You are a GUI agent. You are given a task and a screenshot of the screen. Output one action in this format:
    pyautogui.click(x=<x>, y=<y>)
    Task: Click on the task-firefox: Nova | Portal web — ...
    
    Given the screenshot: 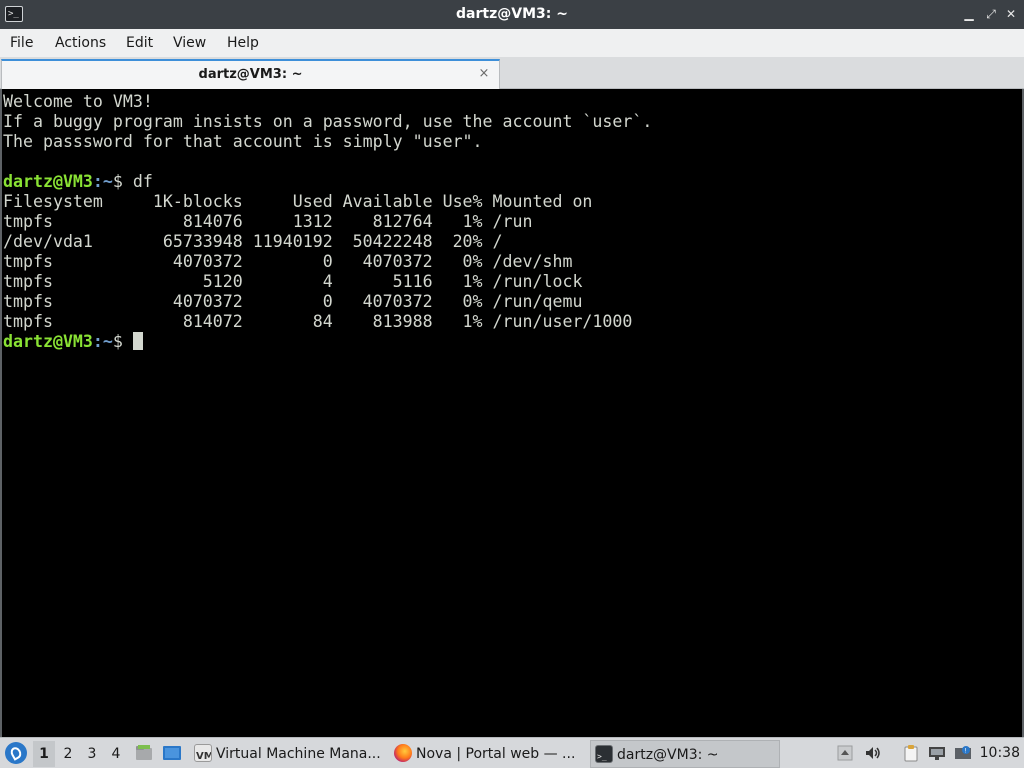 What is the action you would take?
    pyautogui.click(x=488, y=754)
    